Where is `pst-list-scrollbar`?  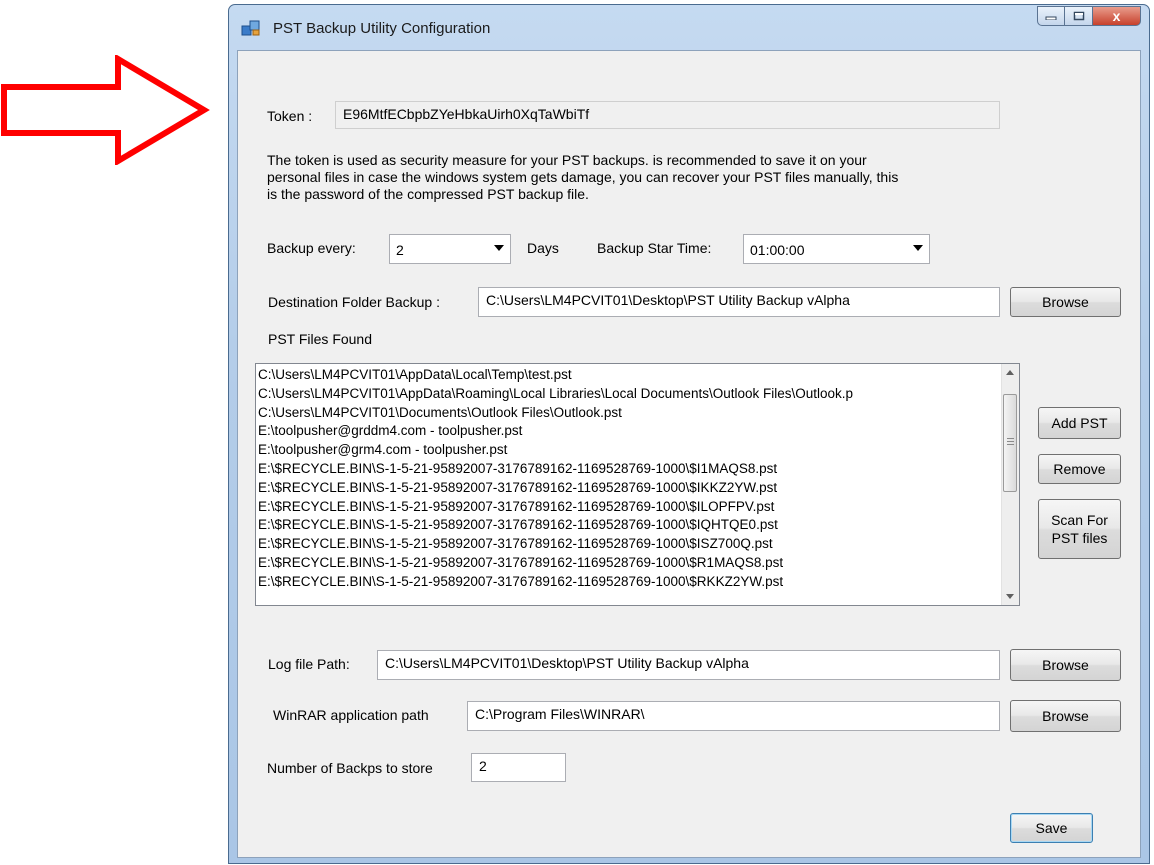
pst-list-scrollbar is located at coordinates (1010, 484).